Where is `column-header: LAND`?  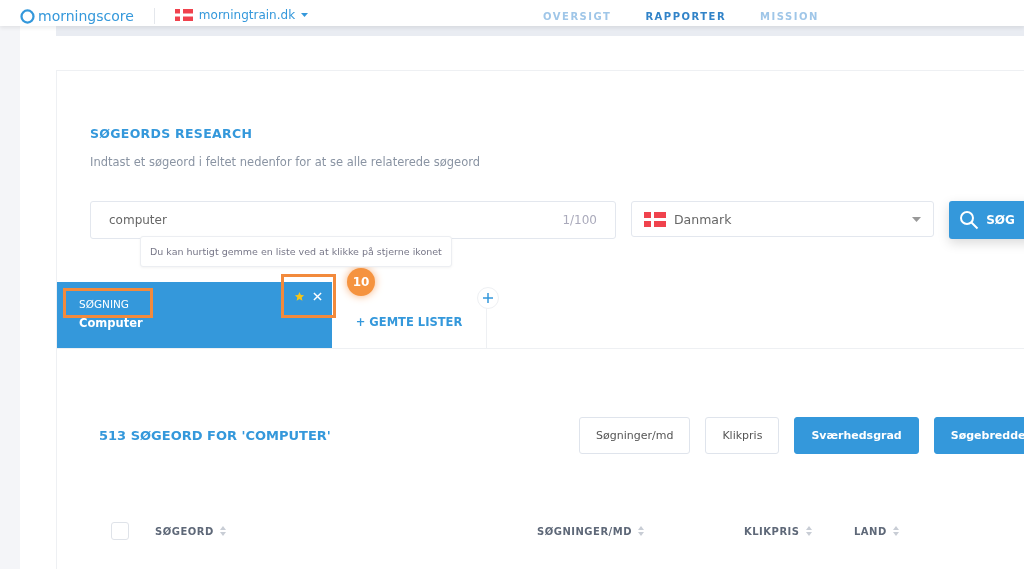
column-header: LAND is located at coordinates (870, 531).